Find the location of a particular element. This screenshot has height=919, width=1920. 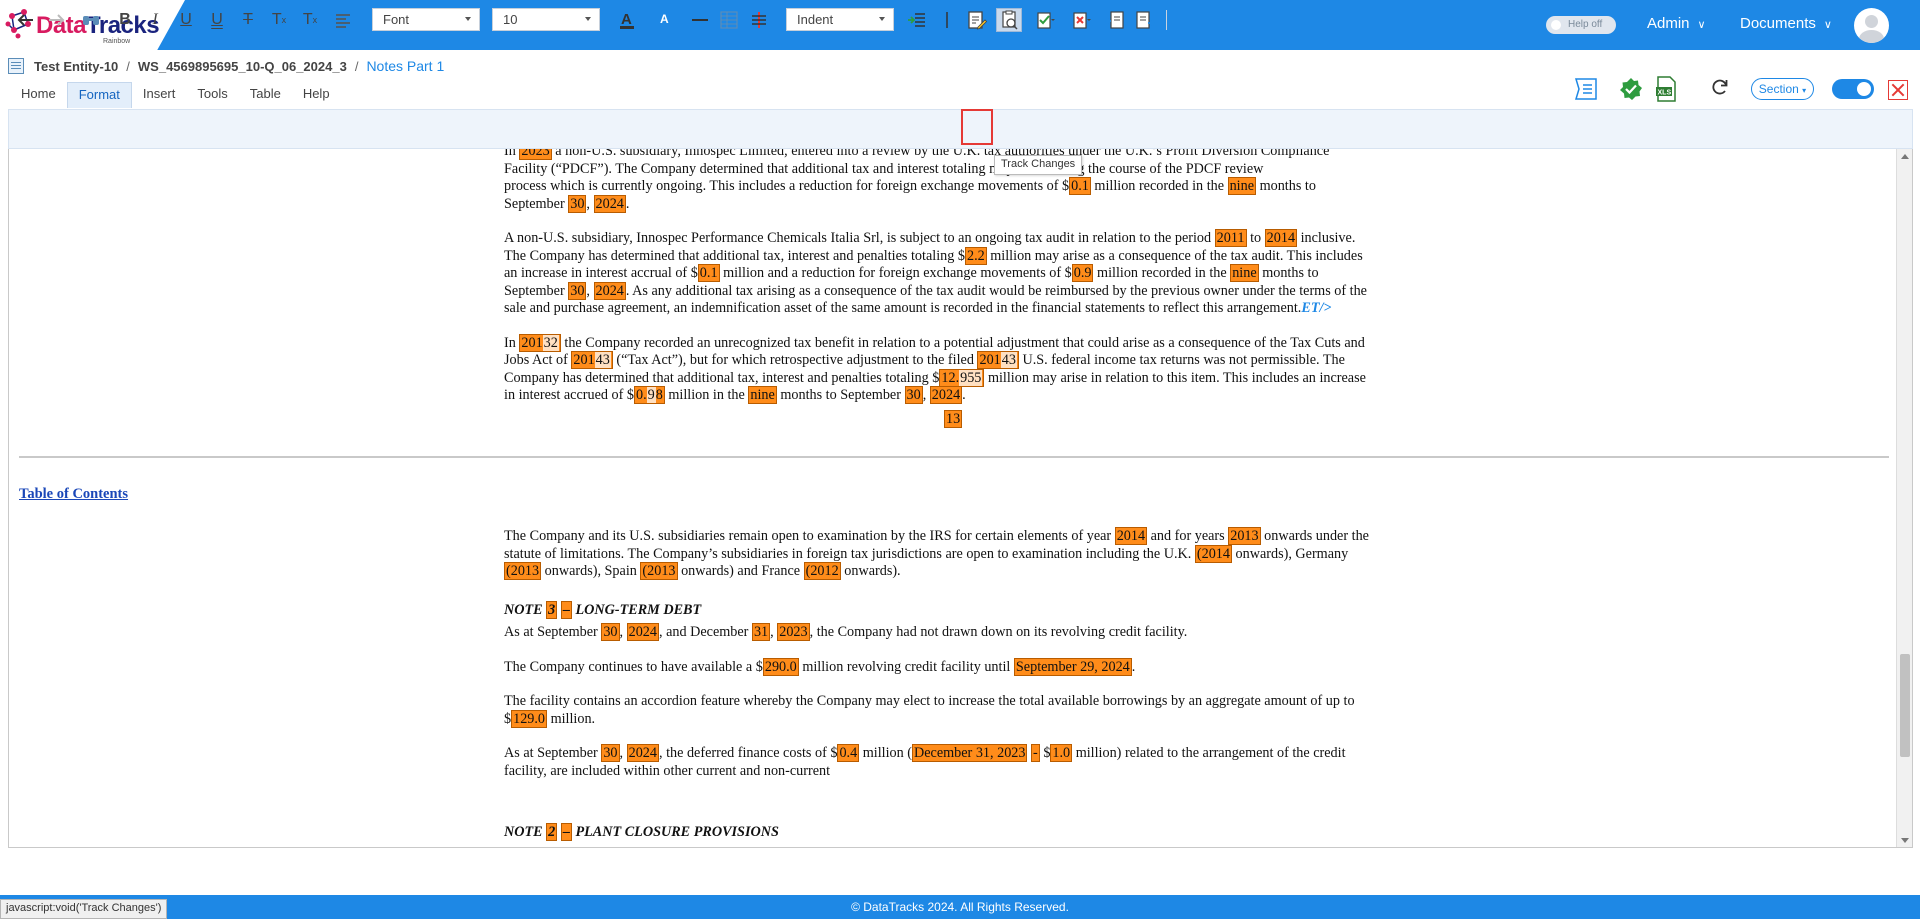

track-changes-tooltip: Track Changes is located at coordinates (1038, 165).